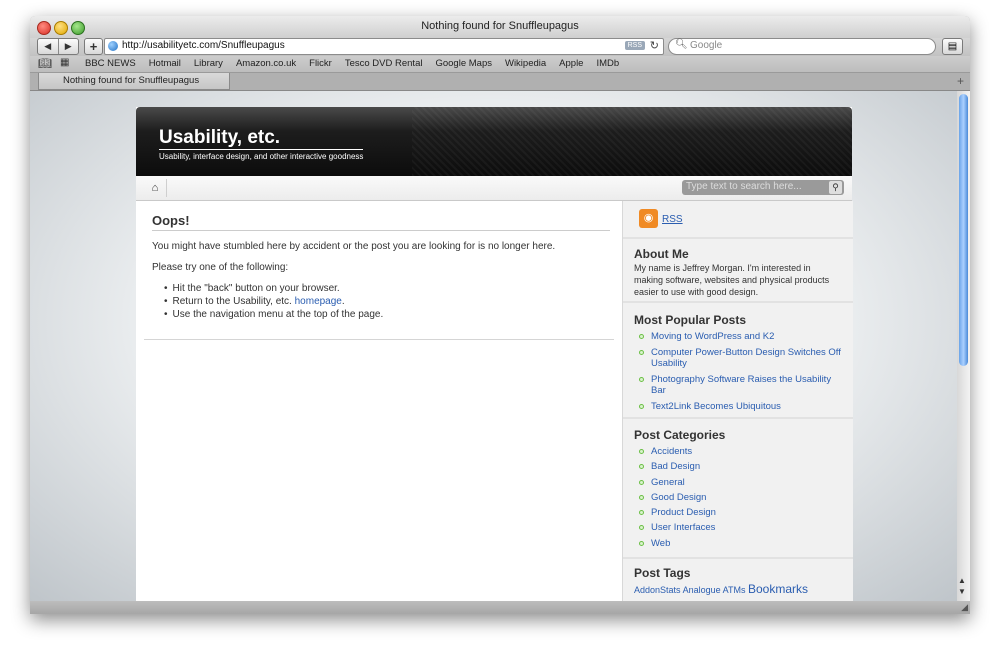  What do you see at coordinates (69, 46) in the screenshot?
I see `forward-button: ▶` at bounding box center [69, 46].